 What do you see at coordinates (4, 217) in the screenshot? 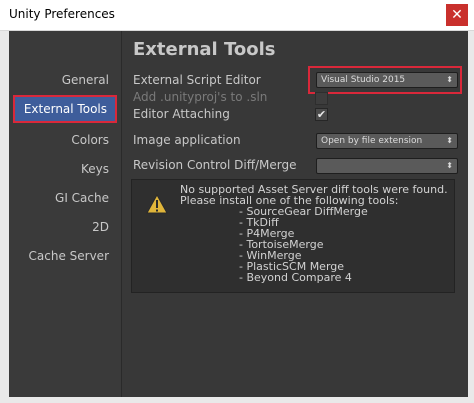
I see `window-frame-left` at bounding box center [4, 217].